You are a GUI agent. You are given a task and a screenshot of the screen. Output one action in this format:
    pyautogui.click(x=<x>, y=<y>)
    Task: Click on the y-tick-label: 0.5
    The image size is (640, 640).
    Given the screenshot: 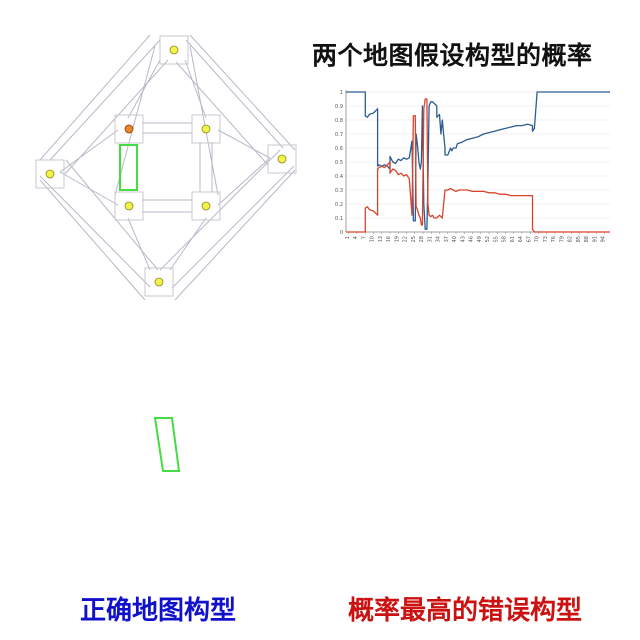 What is the action you would take?
    pyautogui.click(x=339, y=163)
    